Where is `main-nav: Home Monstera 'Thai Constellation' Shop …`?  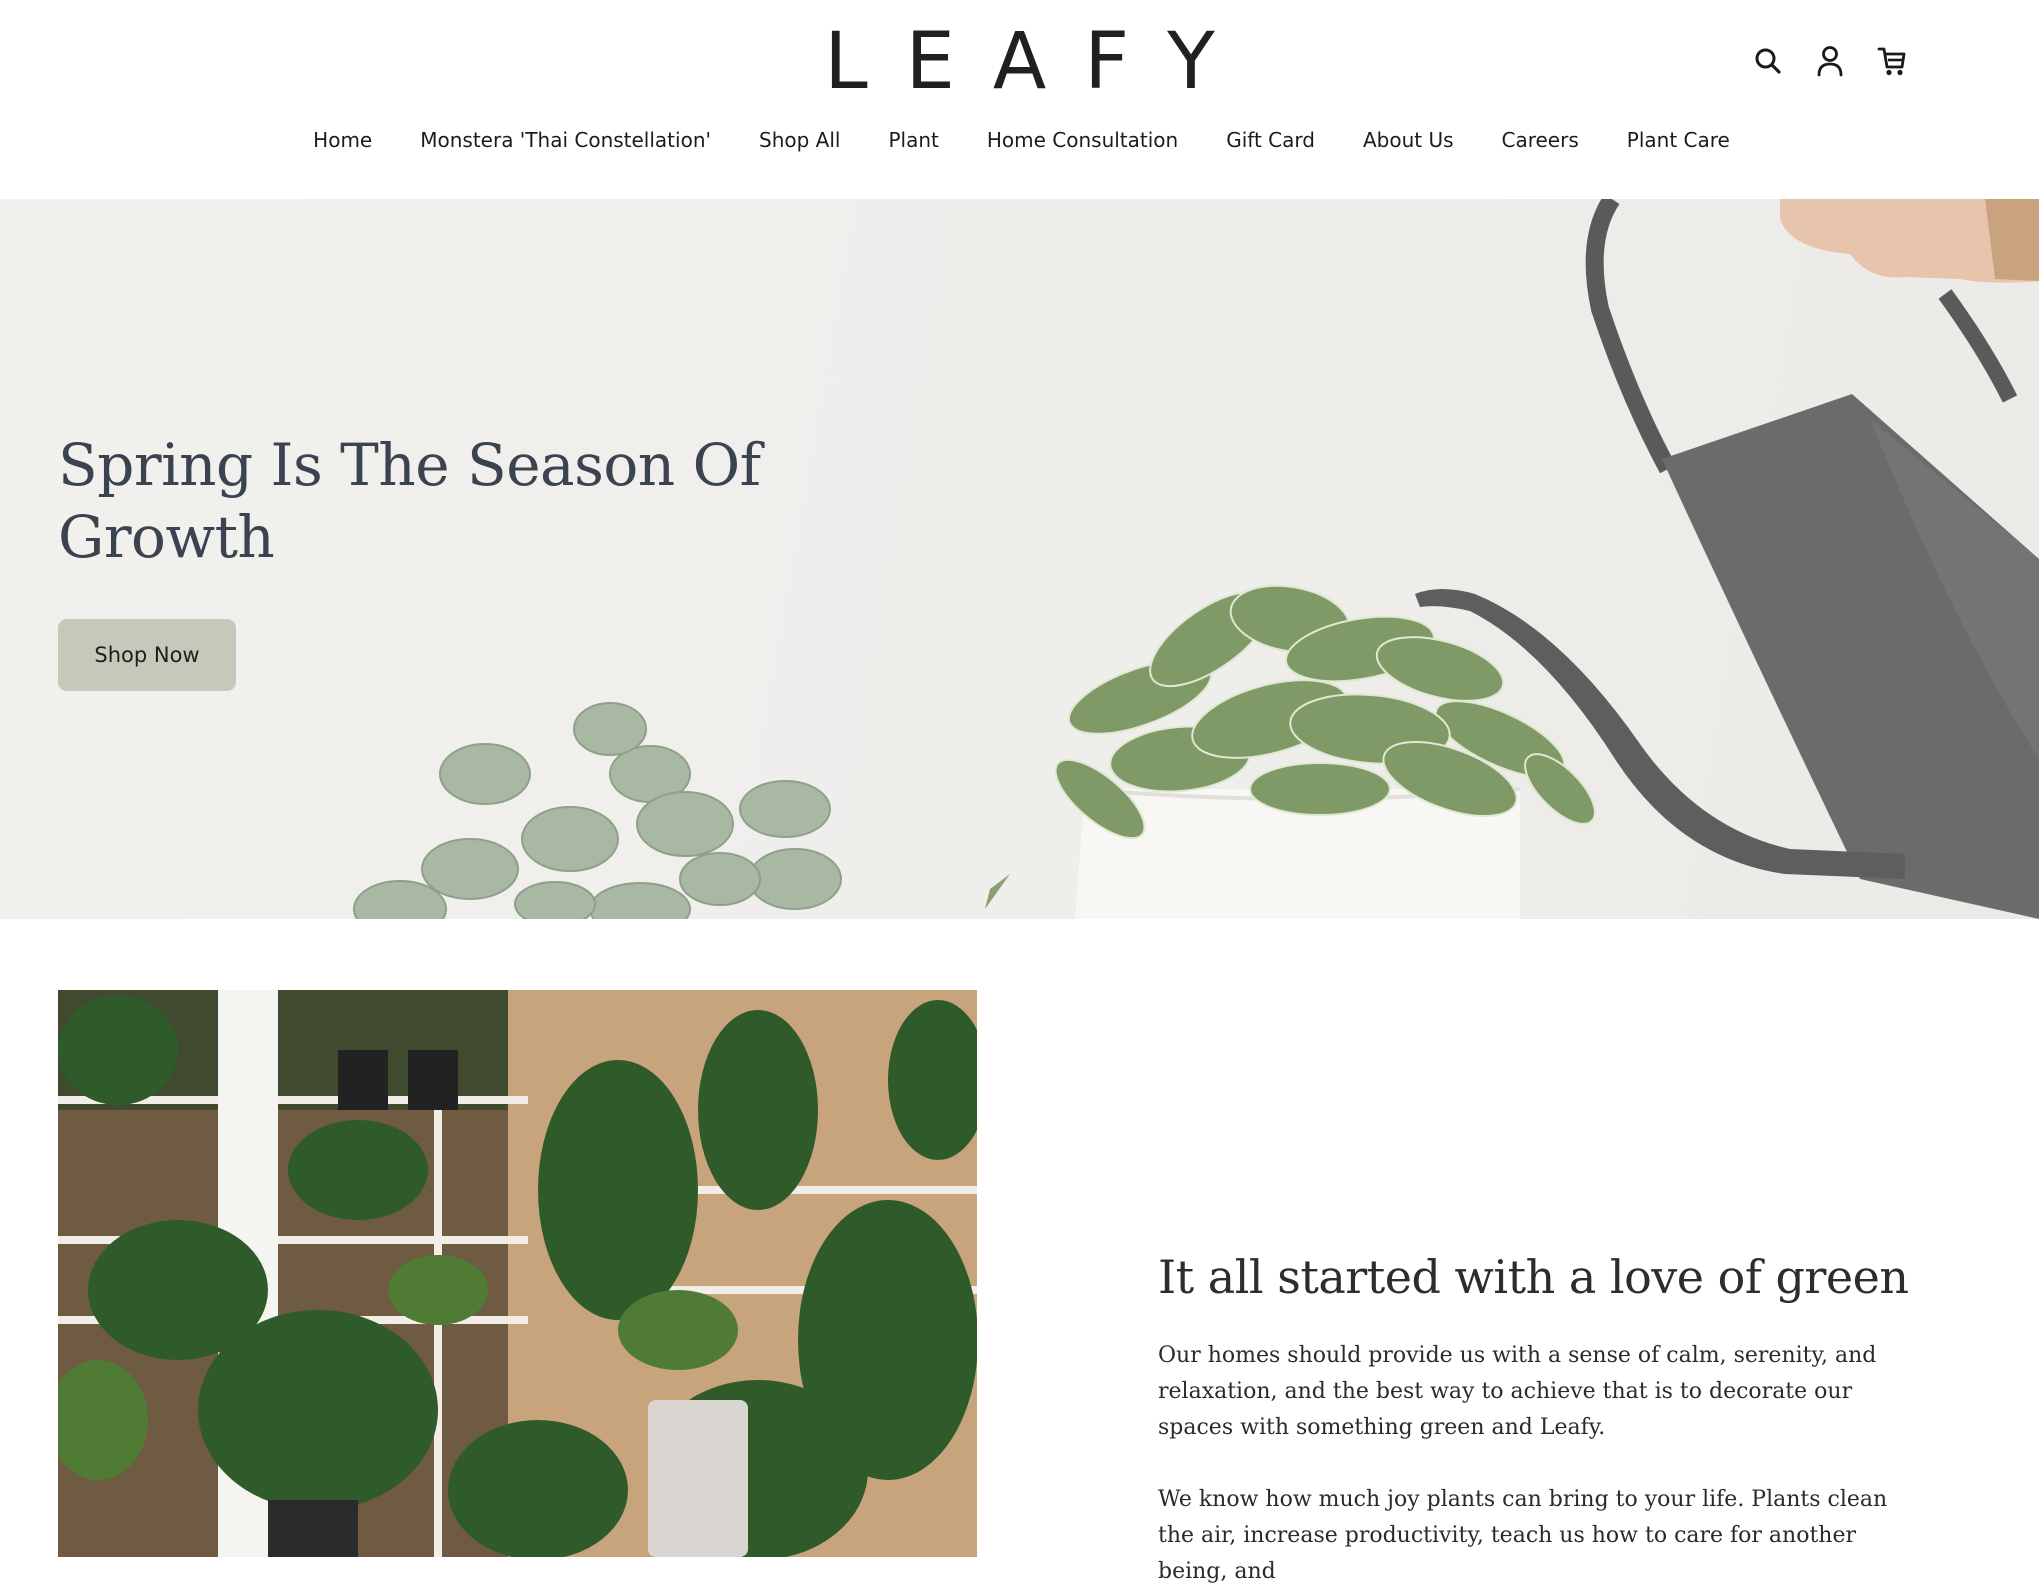
main-nav: Home Monstera 'Thai Constellation' Shop … is located at coordinates (1019, 140).